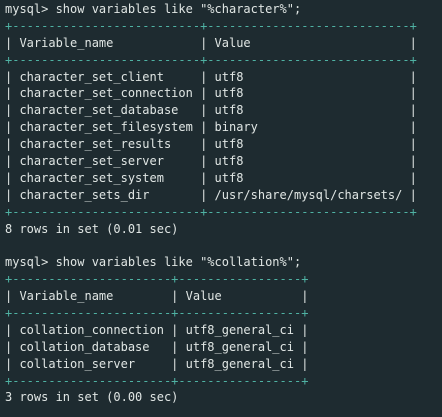 The image size is (442, 417). What do you see at coordinates (211, 161) in the screenshot?
I see `table-row: | character_set_server | utf8 |` at bounding box center [211, 161].